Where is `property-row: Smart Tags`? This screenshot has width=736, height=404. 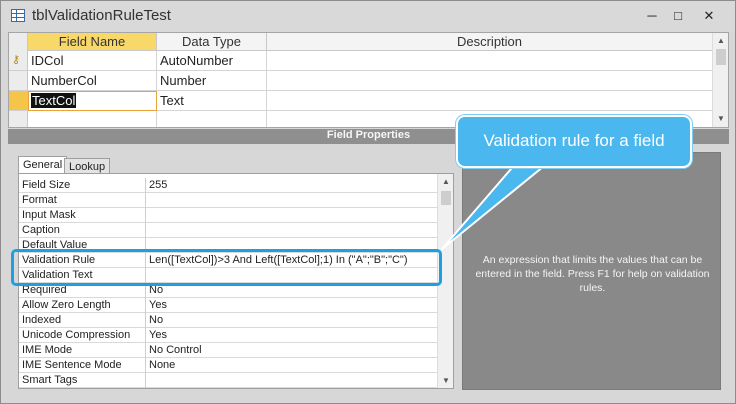
property-row: Smart Tags is located at coordinates (228, 380).